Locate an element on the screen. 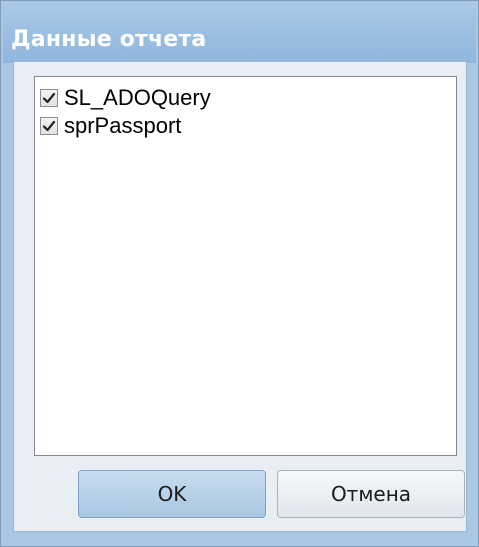  list-item-sprpassport: sprPassport is located at coordinates (110, 126).